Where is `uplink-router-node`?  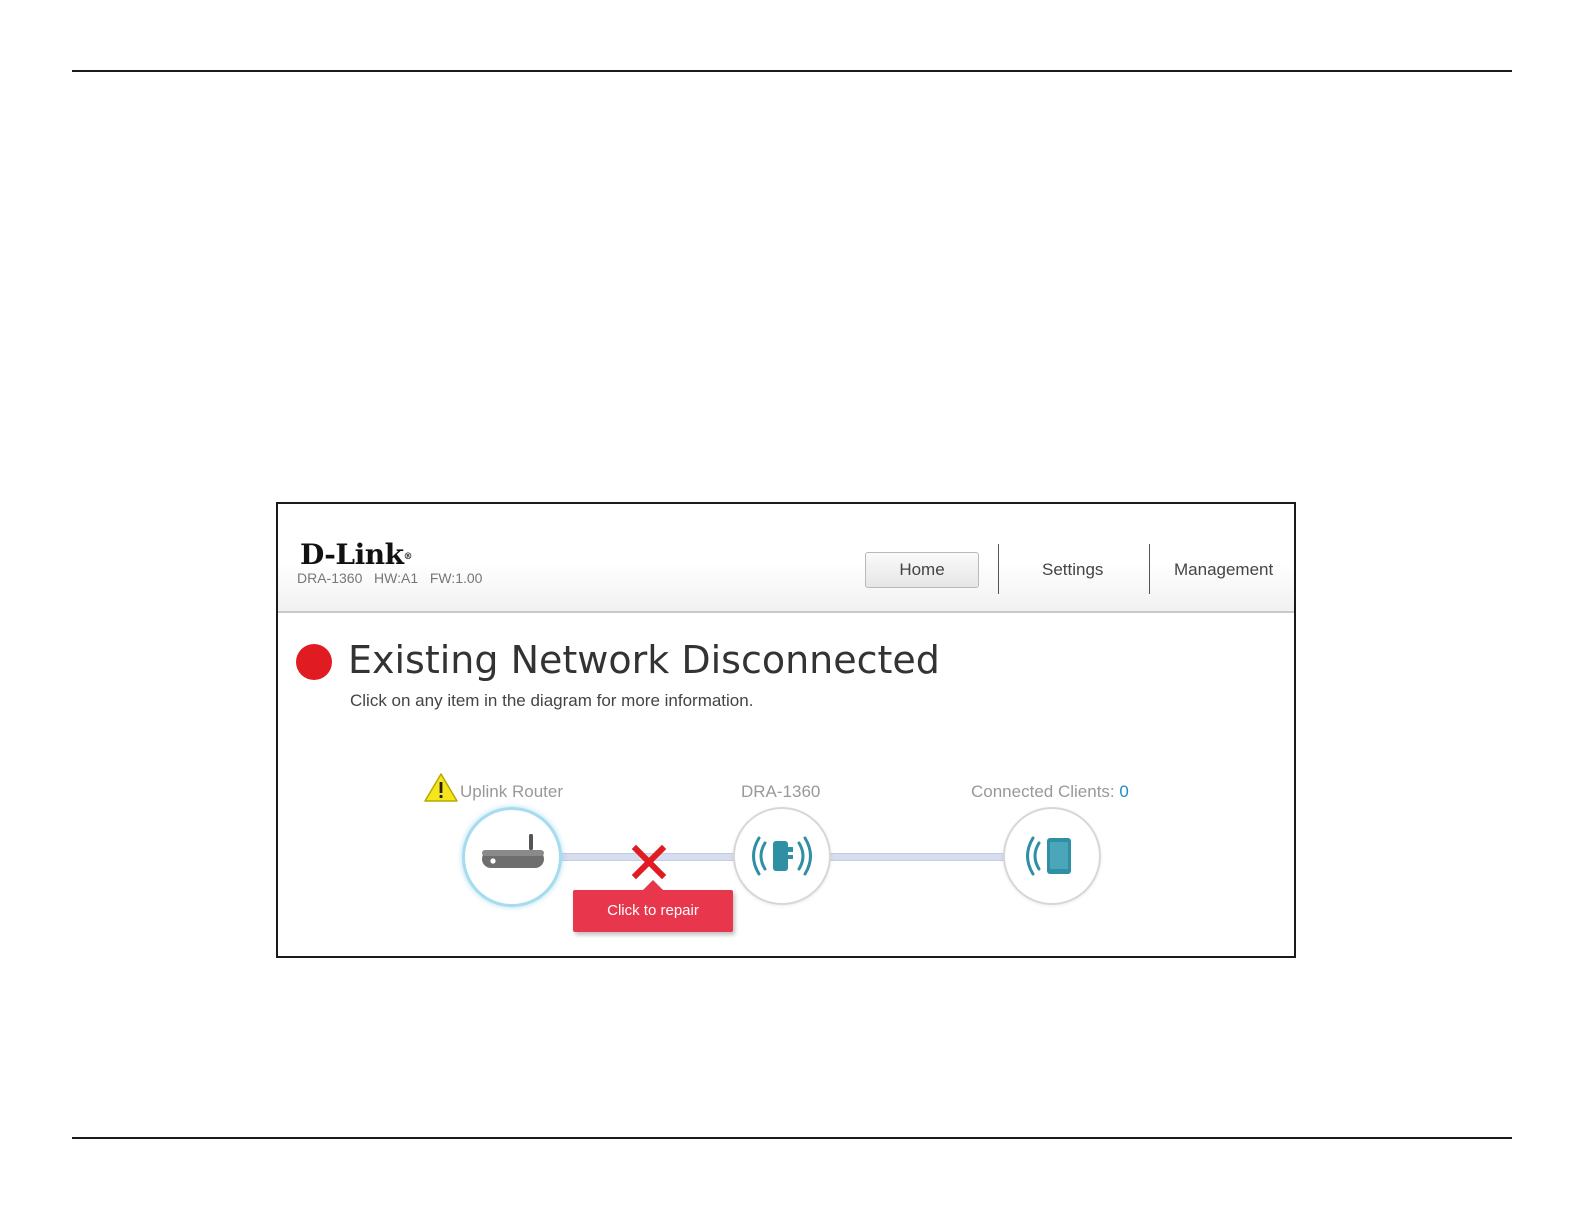 uplink-router-node is located at coordinates (512, 857).